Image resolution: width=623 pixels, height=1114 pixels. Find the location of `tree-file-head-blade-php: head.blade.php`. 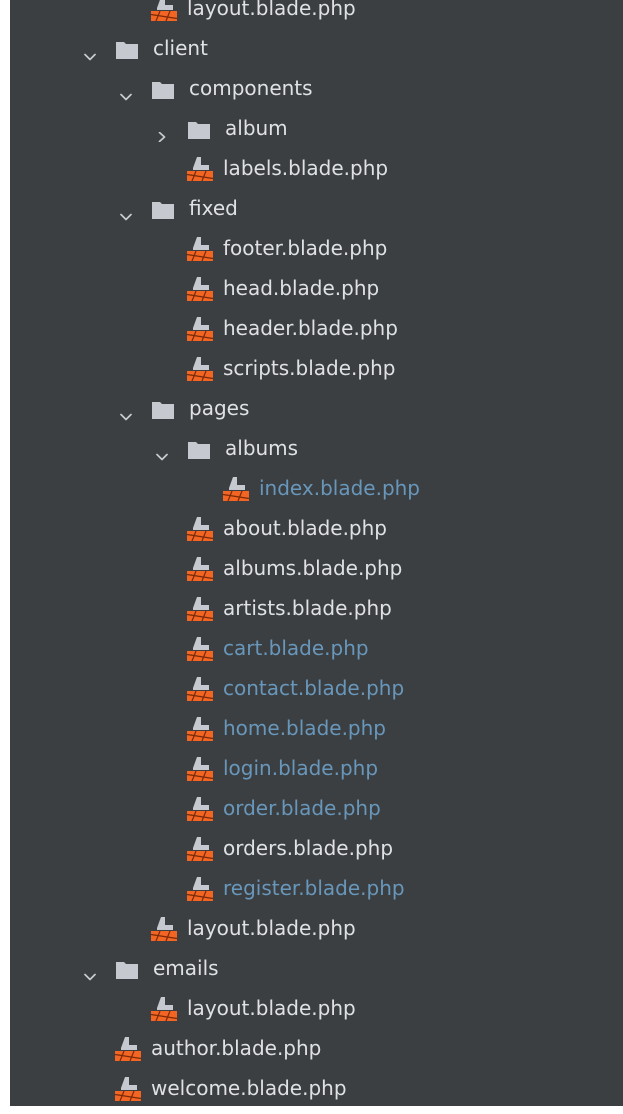

tree-file-head-blade-php: head.blade.php is located at coordinates (316, 288).